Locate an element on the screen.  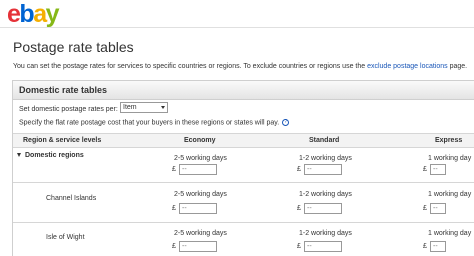
region-domestic: Domestic regions is located at coordinates (50, 155).